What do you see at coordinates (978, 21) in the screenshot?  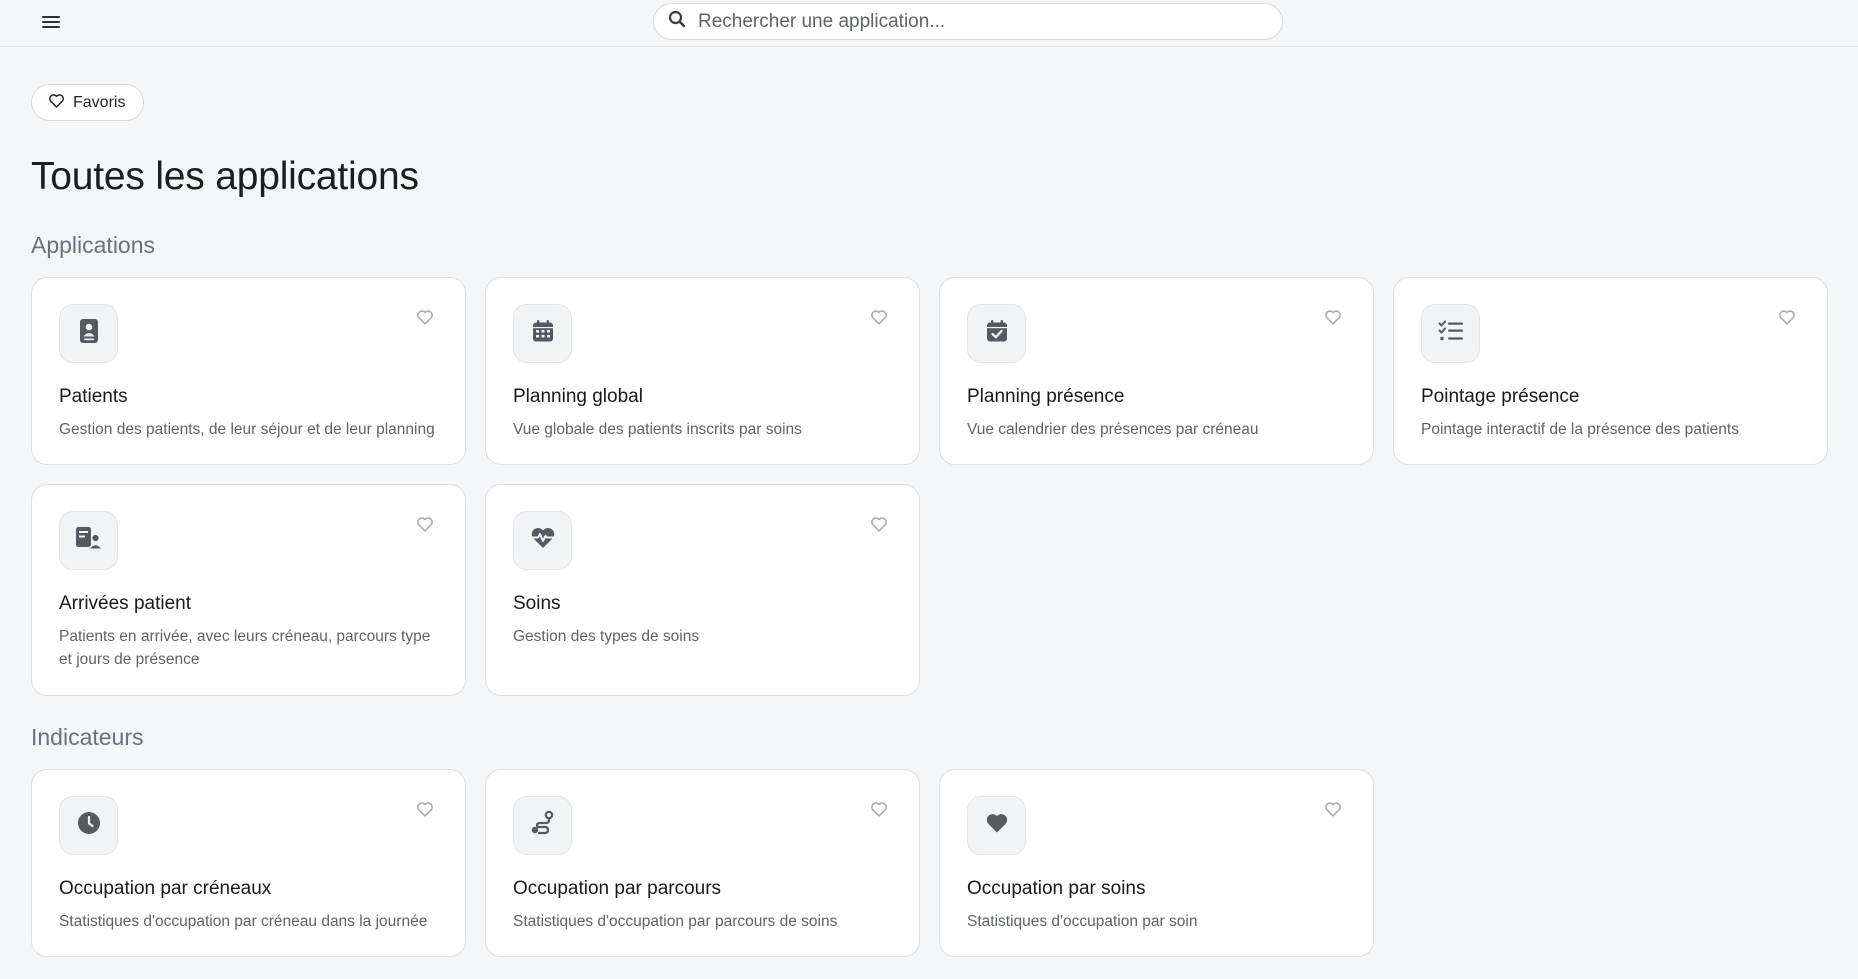 I see `search-input` at bounding box center [978, 21].